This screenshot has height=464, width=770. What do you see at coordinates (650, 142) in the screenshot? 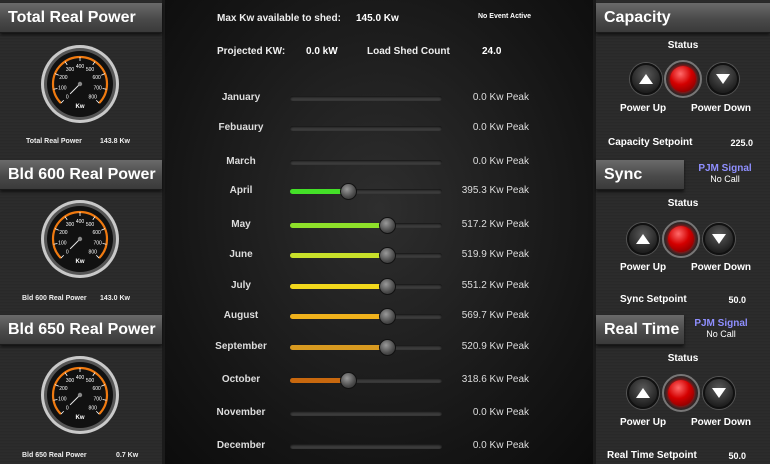
I see `capacity-setpoint-label: Capacity Setpoint` at bounding box center [650, 142].